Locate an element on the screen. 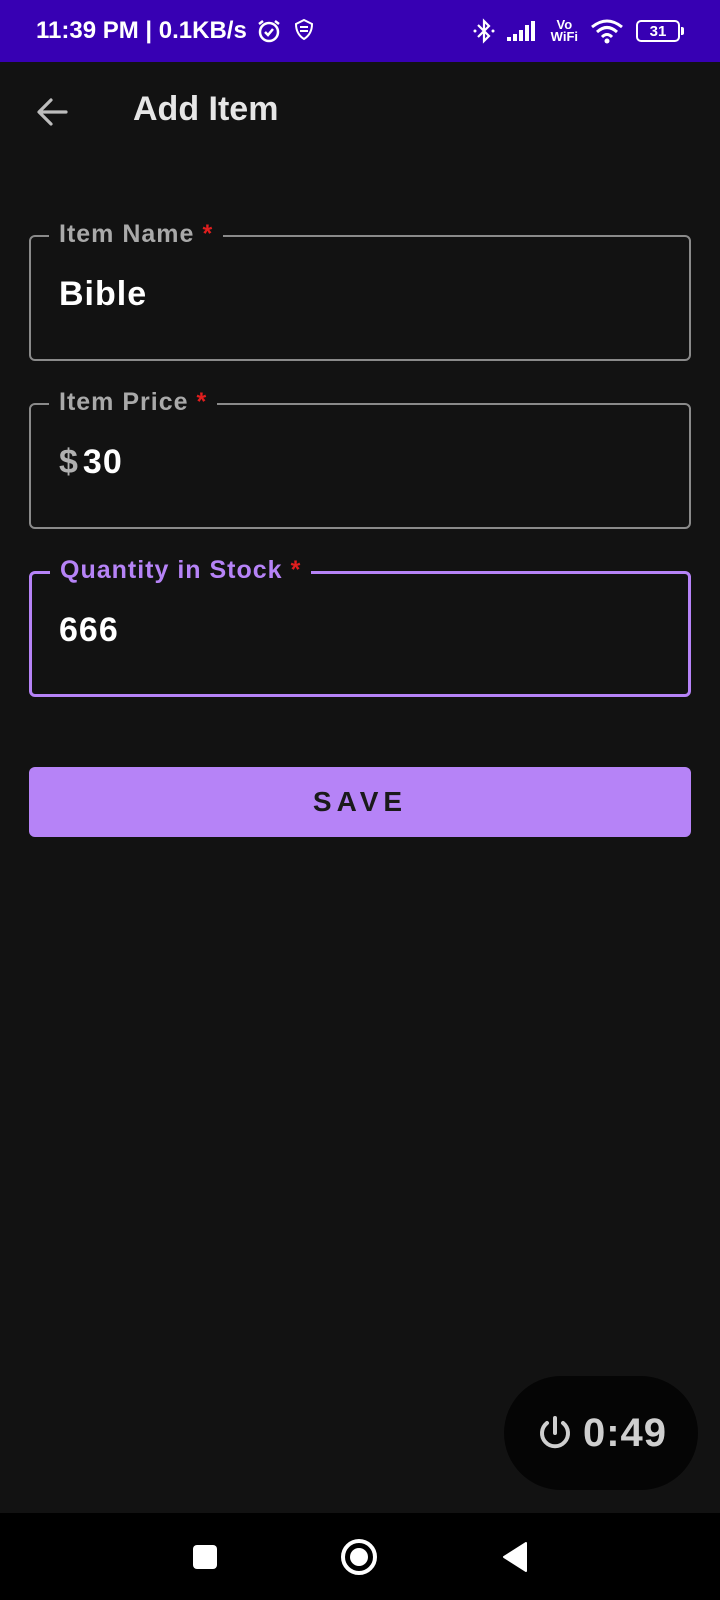 The width and height of the screenshot is (720, 1600). navigation-bar is located at coordinates (360, 1556).